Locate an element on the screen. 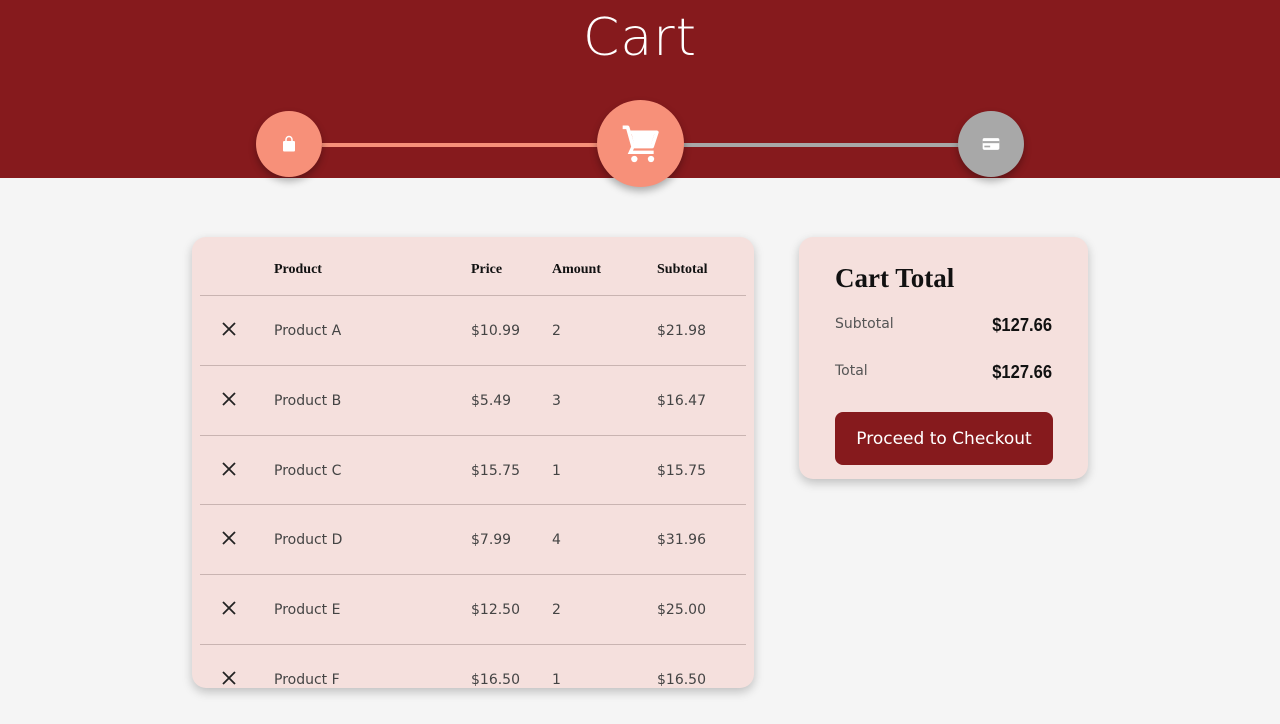 Image resolution: width=1280 pixels, height=724 pixels. table-row: Product A $10.99 2 $21.98 is located at coordinates (473, 331).